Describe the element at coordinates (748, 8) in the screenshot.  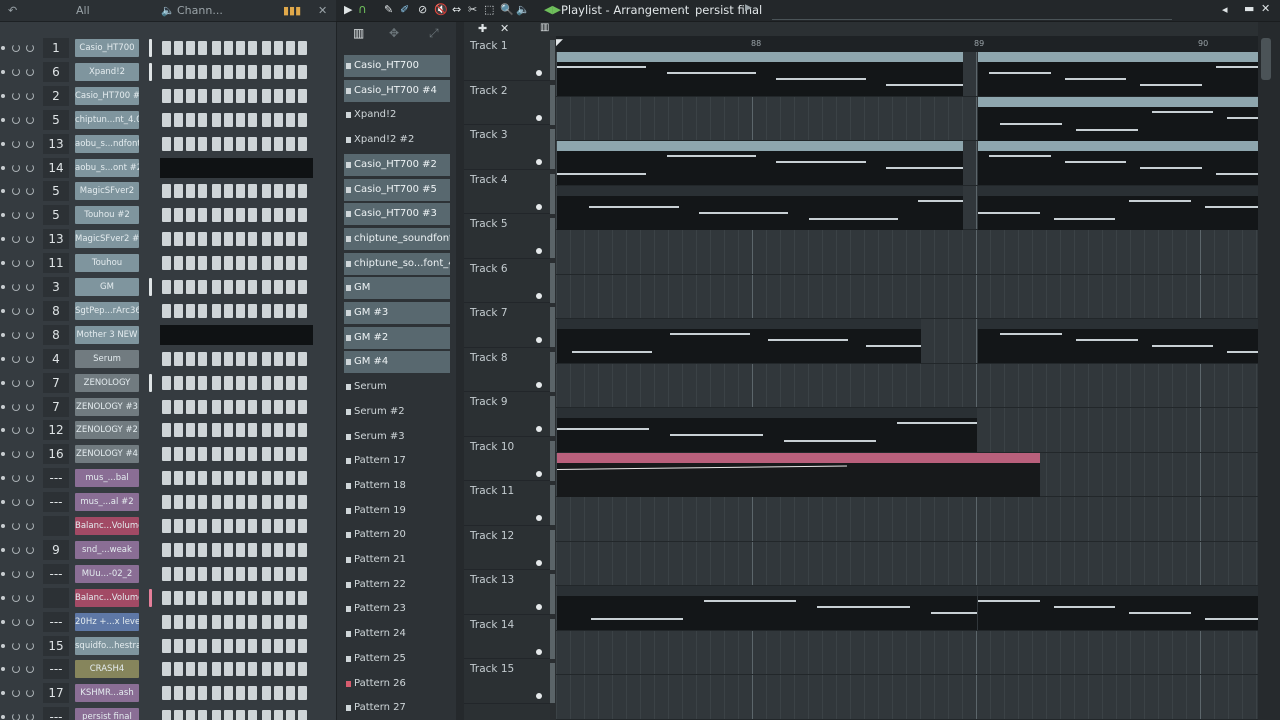
I see `pattern-dropdown-icon: ▶` at that location.